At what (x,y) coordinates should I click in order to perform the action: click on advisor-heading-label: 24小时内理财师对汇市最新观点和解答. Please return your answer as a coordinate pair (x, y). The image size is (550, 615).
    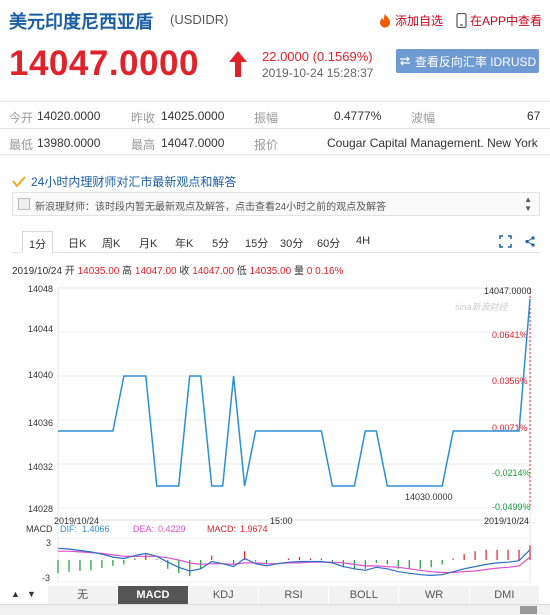
    Looking at the image, I should click on (134, 182).